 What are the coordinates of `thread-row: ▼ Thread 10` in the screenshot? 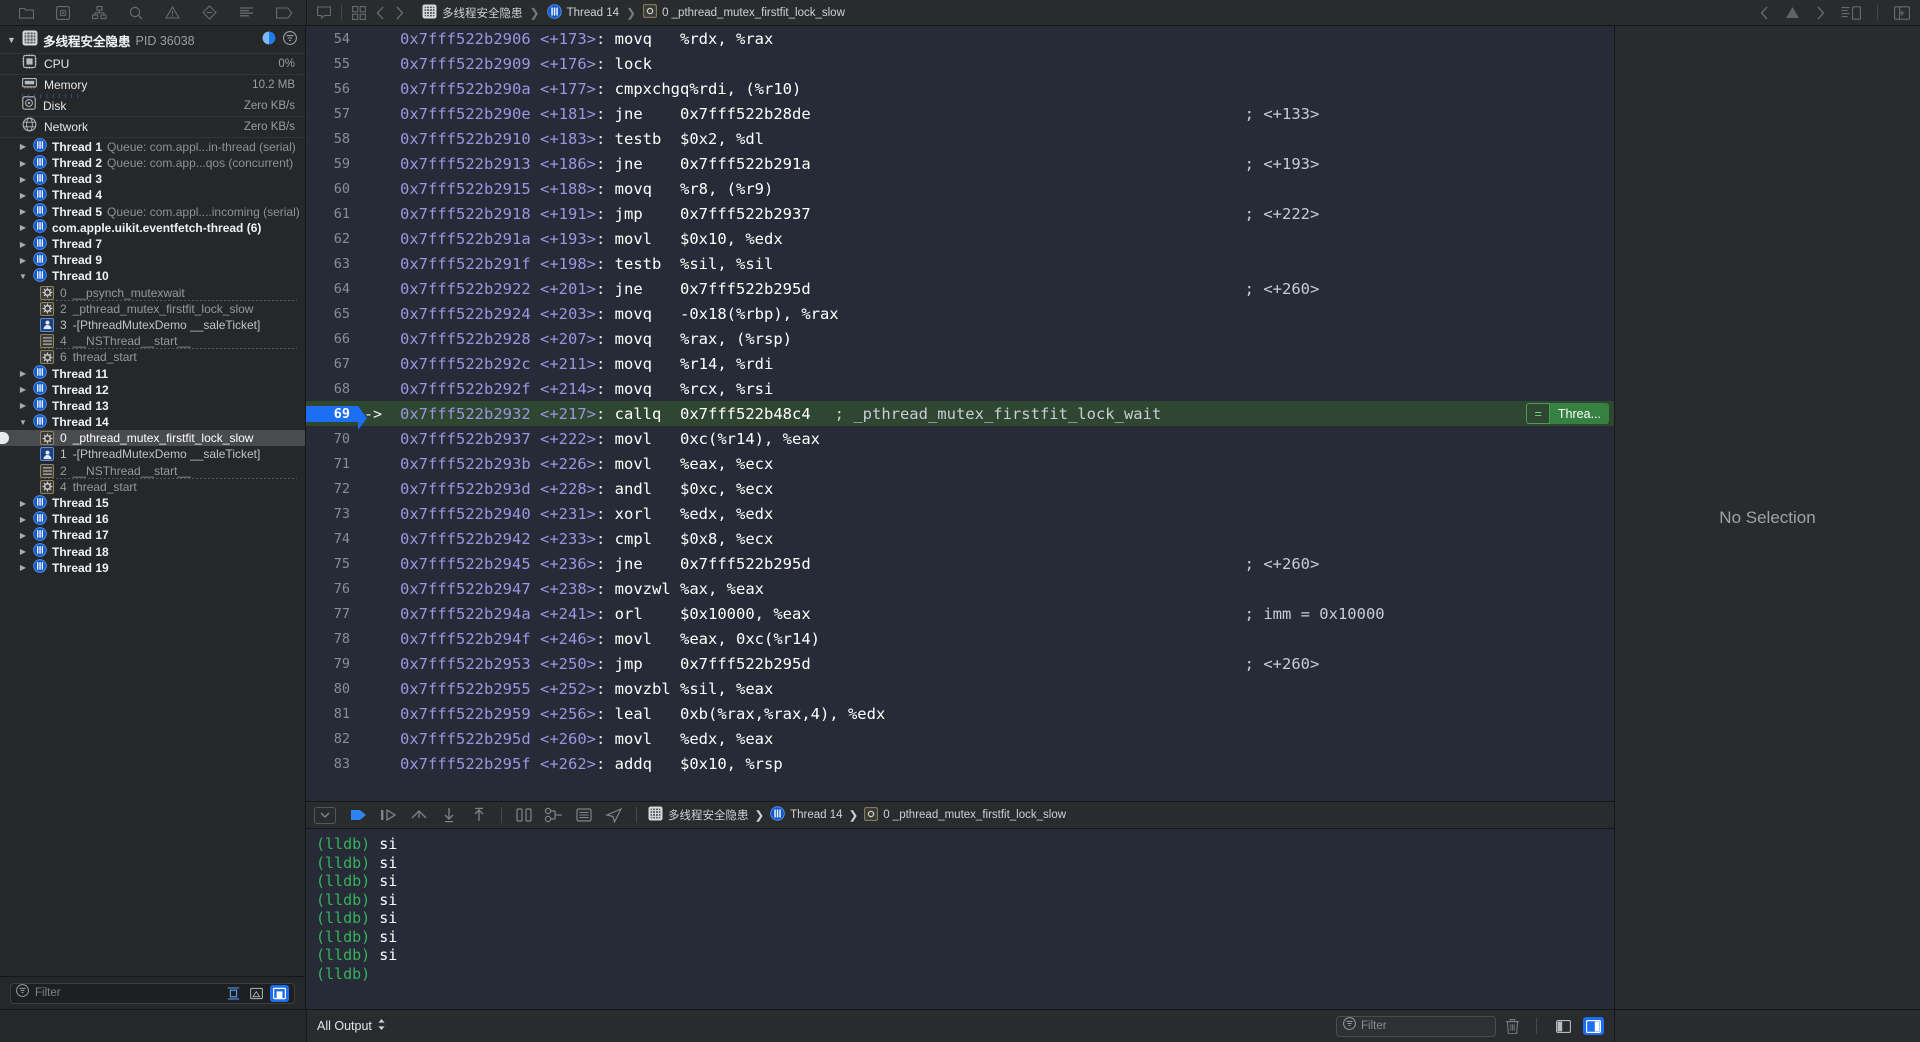 It's located at (152, 276).